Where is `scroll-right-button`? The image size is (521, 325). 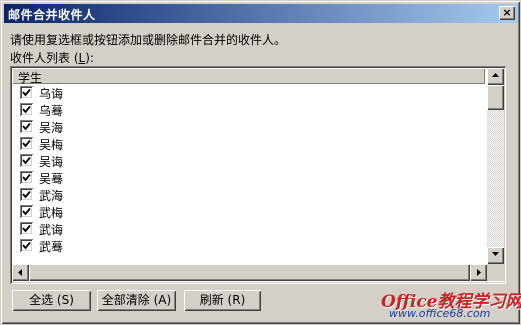 scroll-right-button is located at coordinates (478, 272).